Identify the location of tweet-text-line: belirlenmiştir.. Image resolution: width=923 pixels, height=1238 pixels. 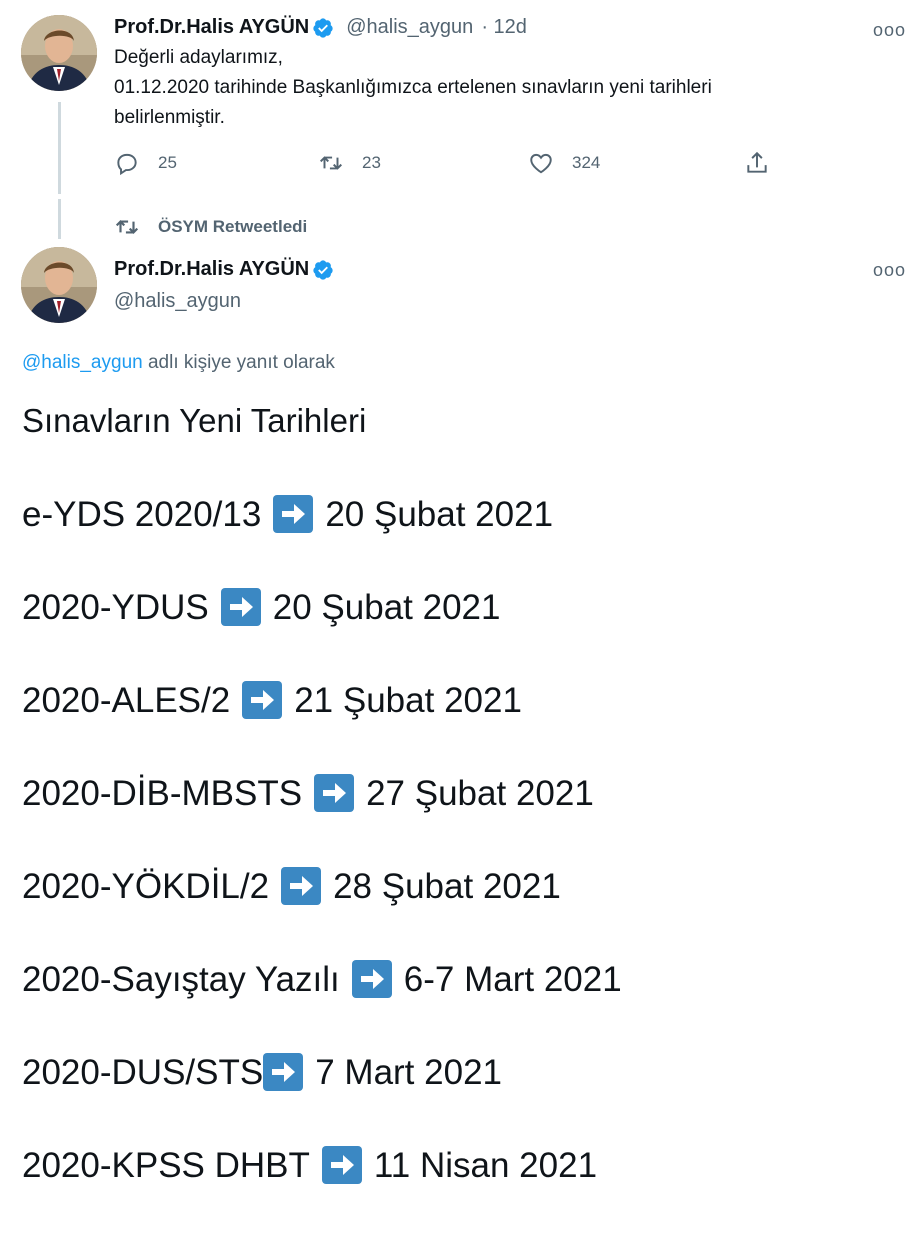
(169, 117).